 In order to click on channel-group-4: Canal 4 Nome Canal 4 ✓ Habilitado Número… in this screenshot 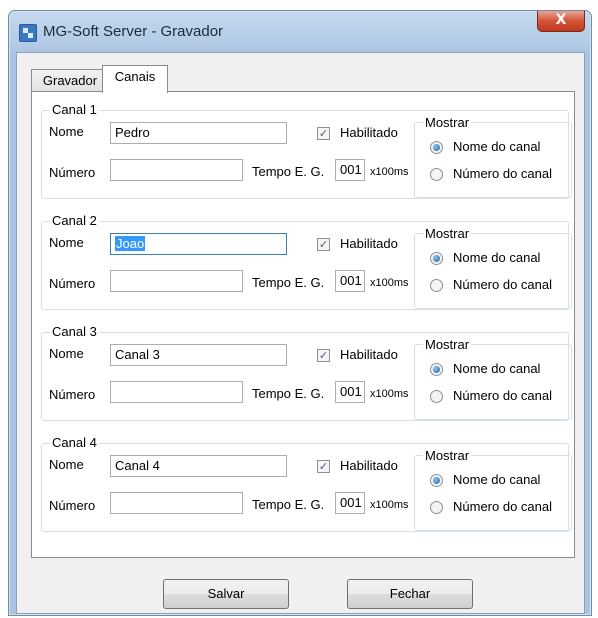, I will do `click(306, 483)`.